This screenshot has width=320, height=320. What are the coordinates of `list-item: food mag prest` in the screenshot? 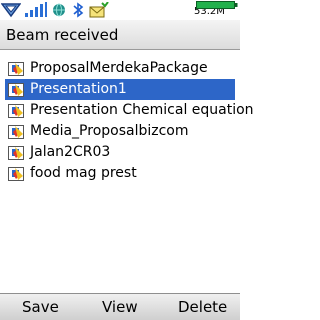 It's located at (120, 173).